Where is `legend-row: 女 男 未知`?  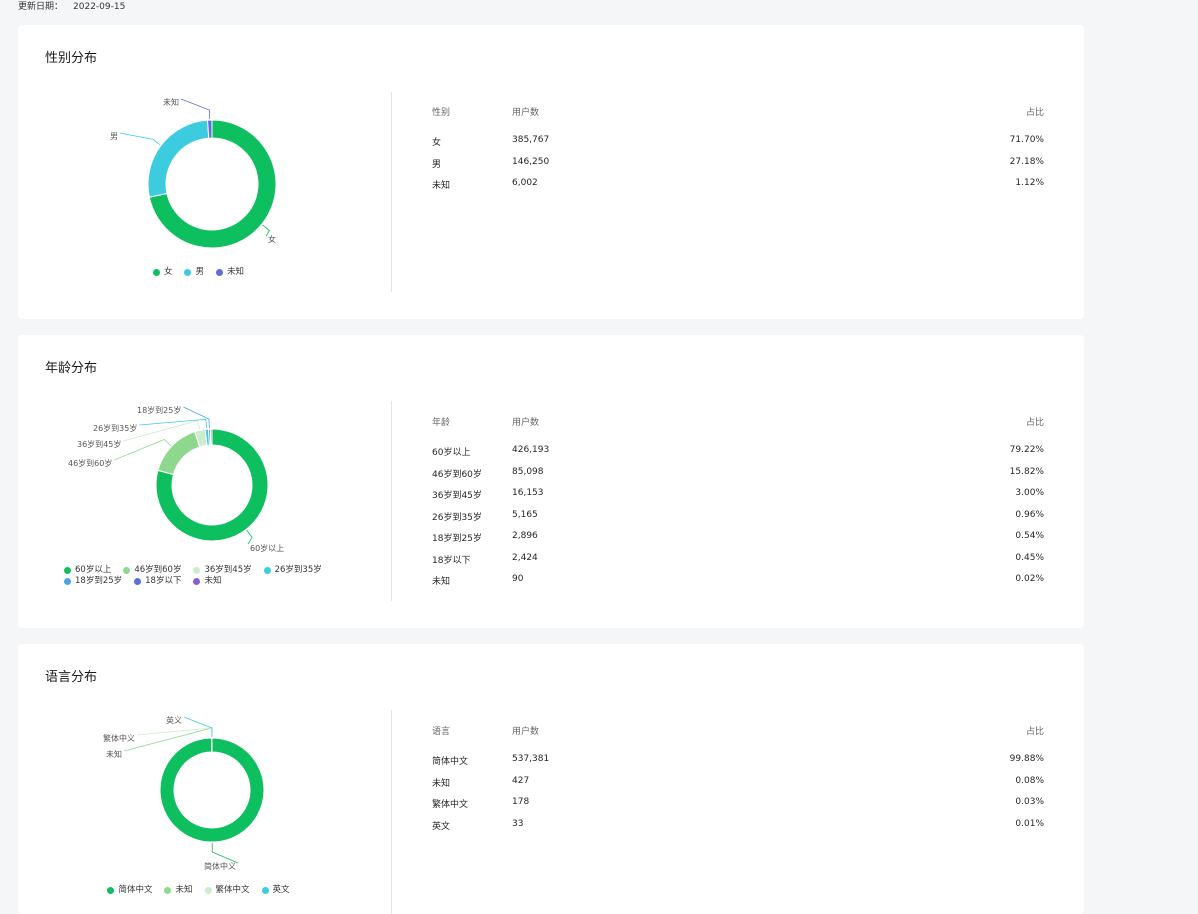 legend-row: 女 男 未知 is located at coordinates (204, 272).